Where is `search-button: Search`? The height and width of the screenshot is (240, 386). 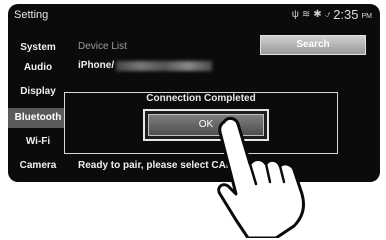
search-button: Search is located at coordinates (313, 45).